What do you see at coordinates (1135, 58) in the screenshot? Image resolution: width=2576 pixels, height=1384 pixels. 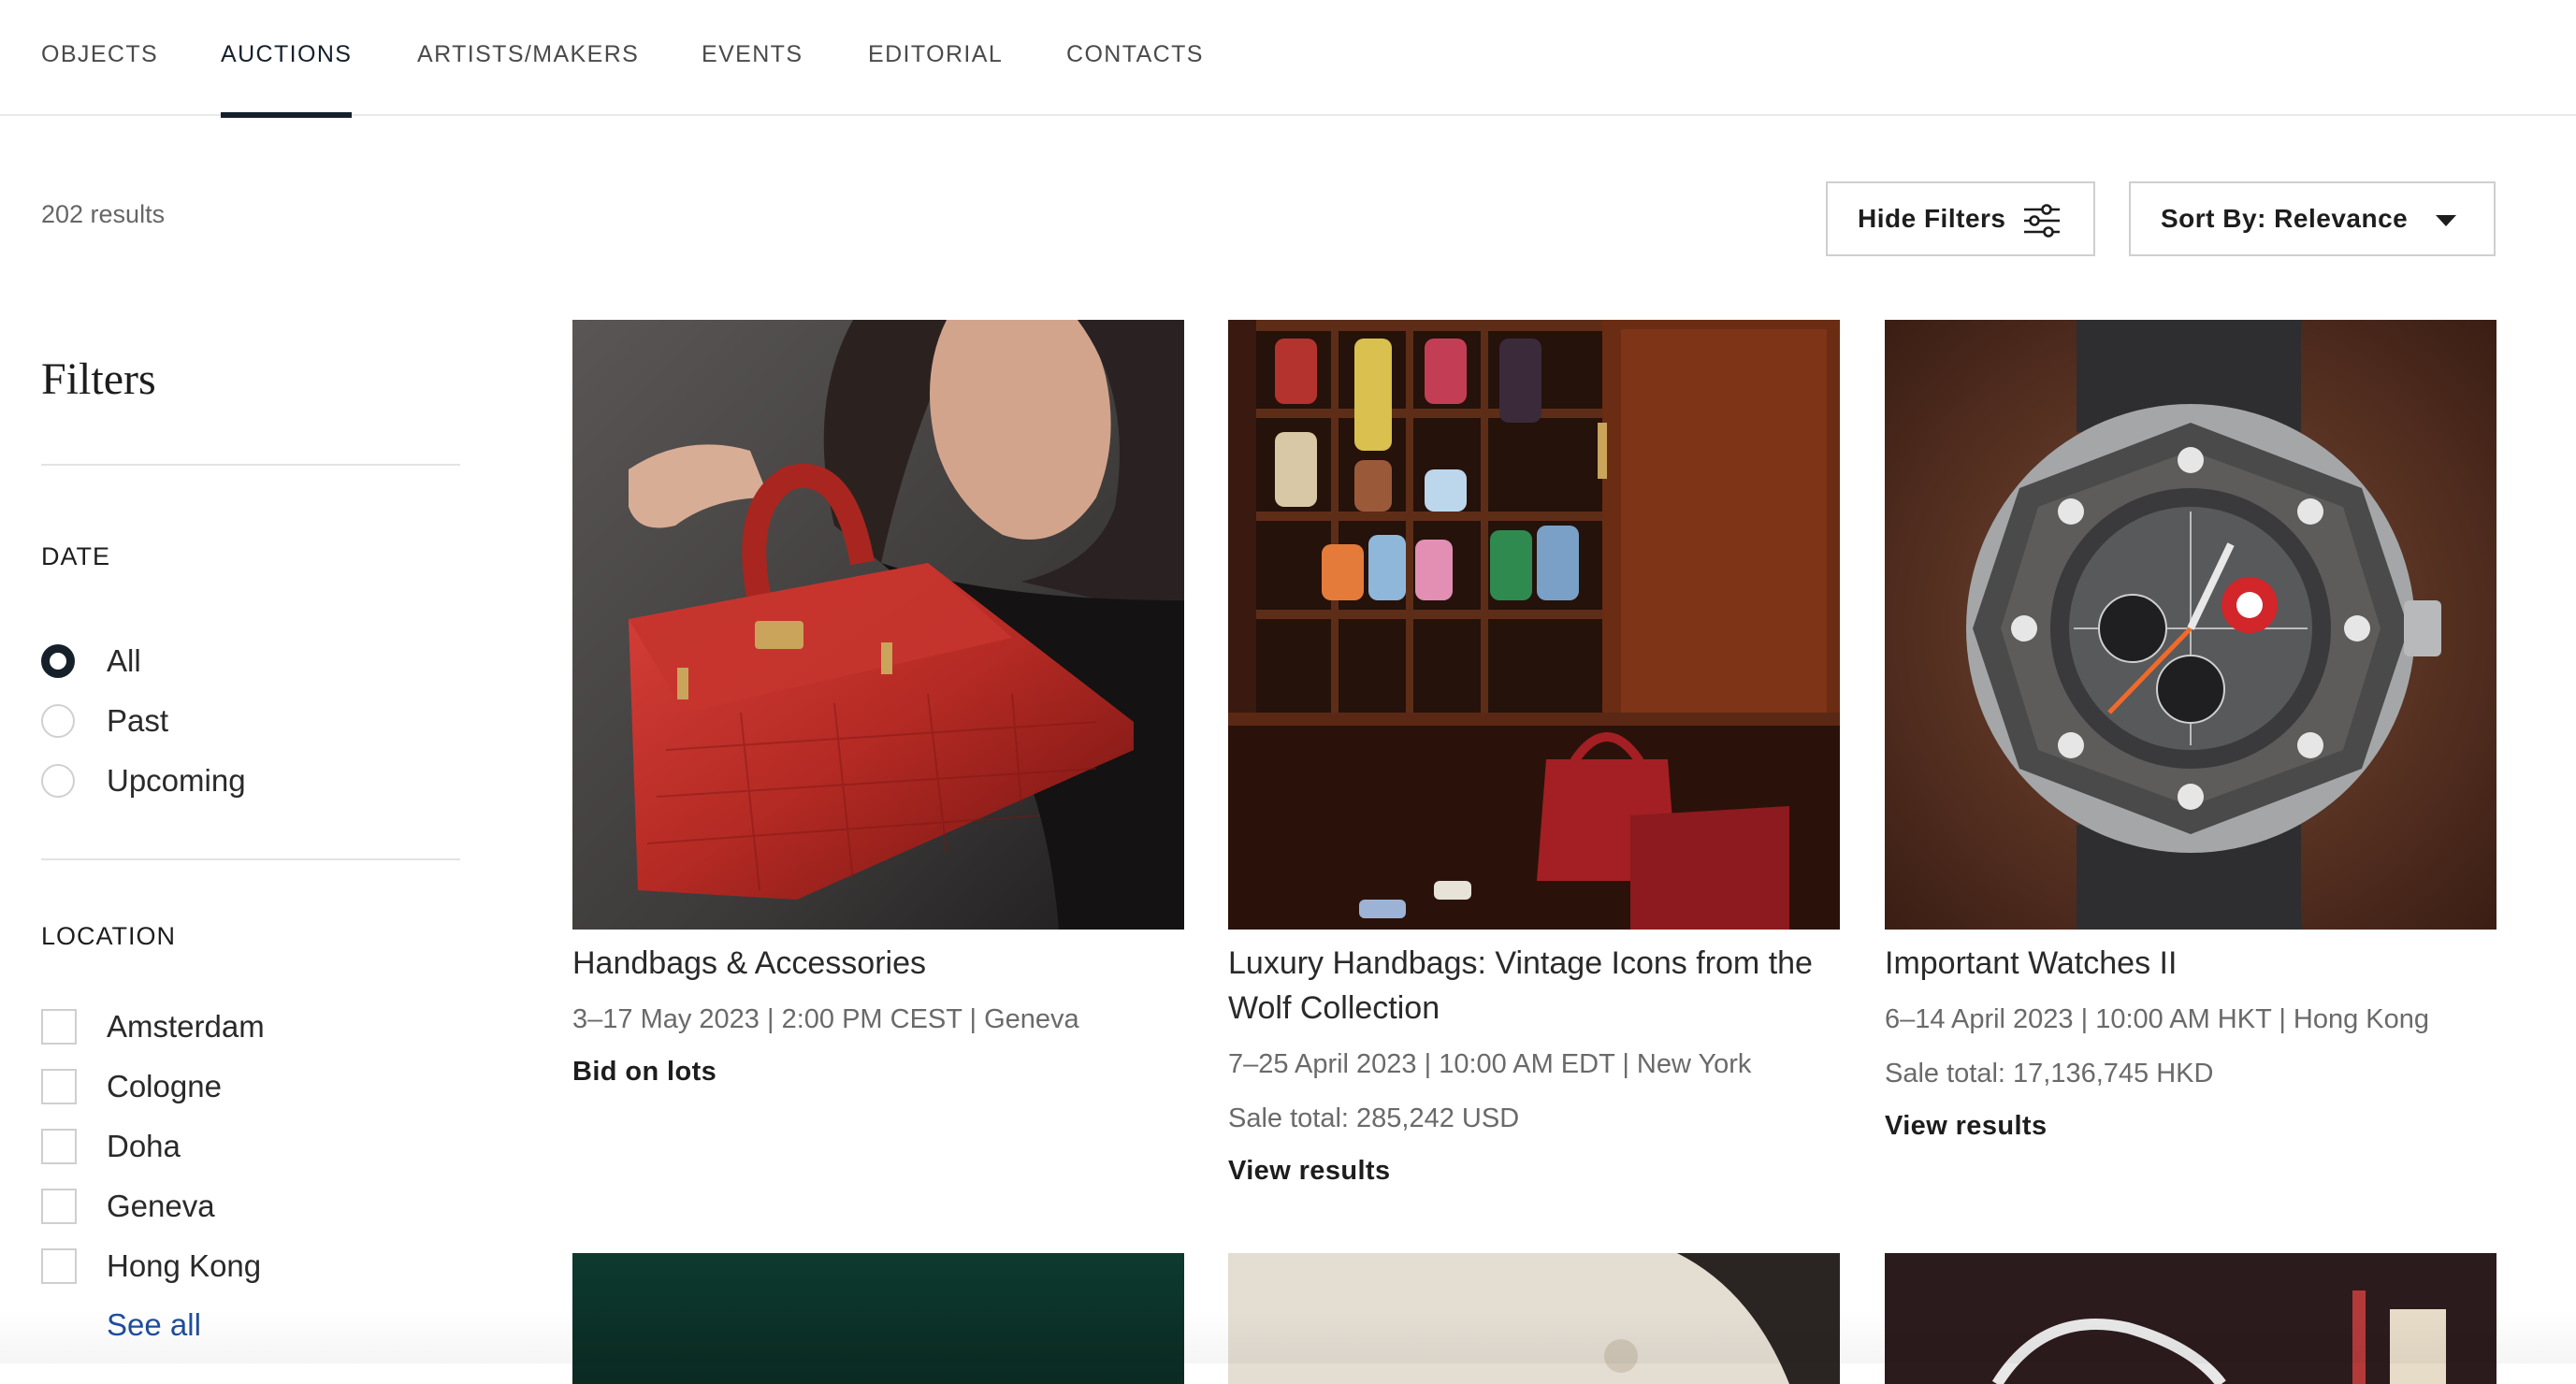 I see `tab-contacts: CONTACTS` at bounding box center [1135, 58].